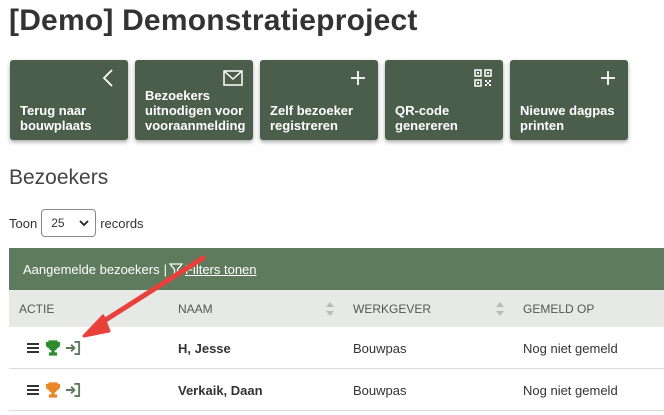 This screenshot has width=664, height=415. What do you see at coordinates (336, 269) in the screenshot?
I see `visitors-panel-header: Aangemelde bezoekers | Filters tonen` at bounding box center [336, 269].